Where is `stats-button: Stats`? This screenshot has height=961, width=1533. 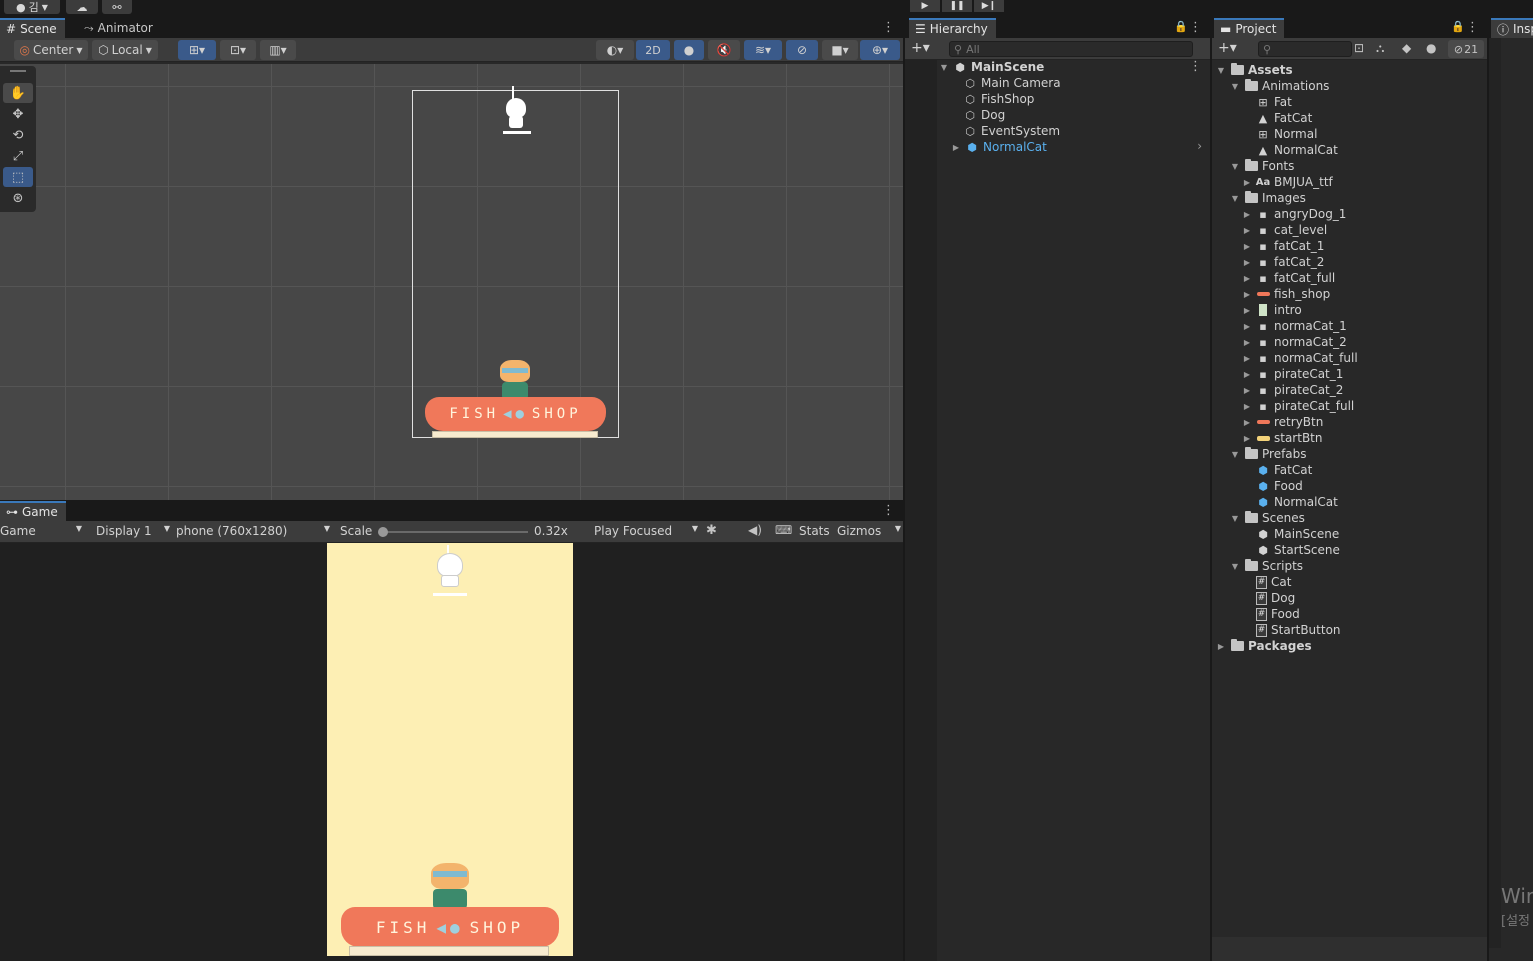
stats-button: Stats is located at coordinates (814, 531).